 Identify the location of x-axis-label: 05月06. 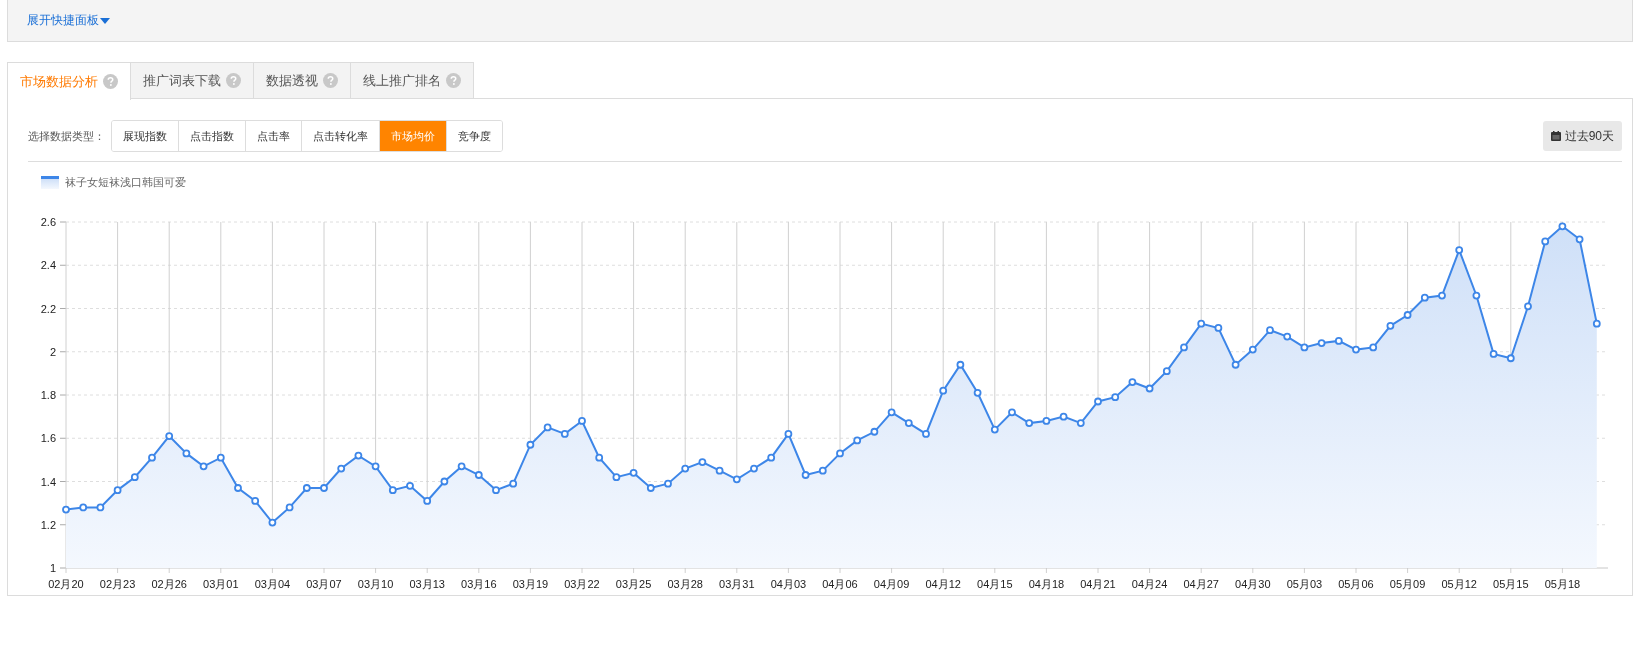
(1356, 584).